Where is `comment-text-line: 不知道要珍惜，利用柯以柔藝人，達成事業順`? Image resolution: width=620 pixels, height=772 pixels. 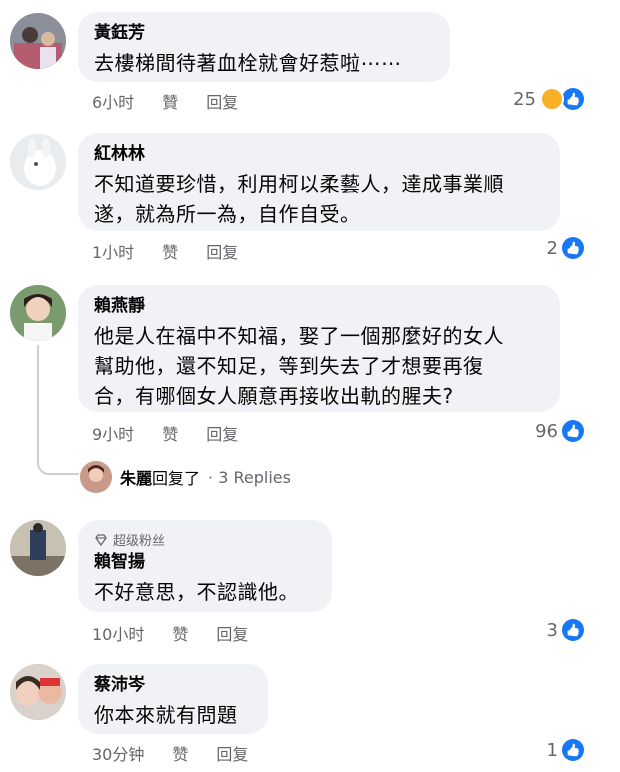
comment-text-line: 不知道要珍惜，利用柯以柔藝人，達成事業順 is located at coordinates (299, 184).